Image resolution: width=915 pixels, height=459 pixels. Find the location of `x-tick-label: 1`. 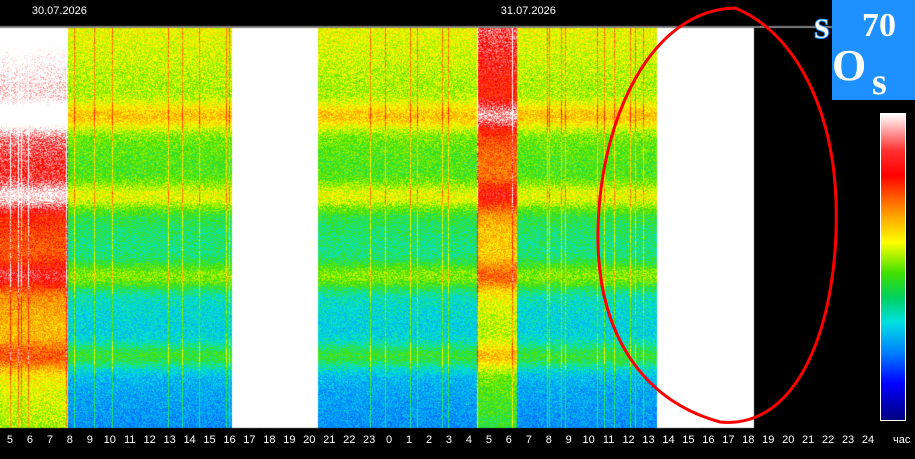

x-tick-label: 1 is located at coordinates (409, 440).